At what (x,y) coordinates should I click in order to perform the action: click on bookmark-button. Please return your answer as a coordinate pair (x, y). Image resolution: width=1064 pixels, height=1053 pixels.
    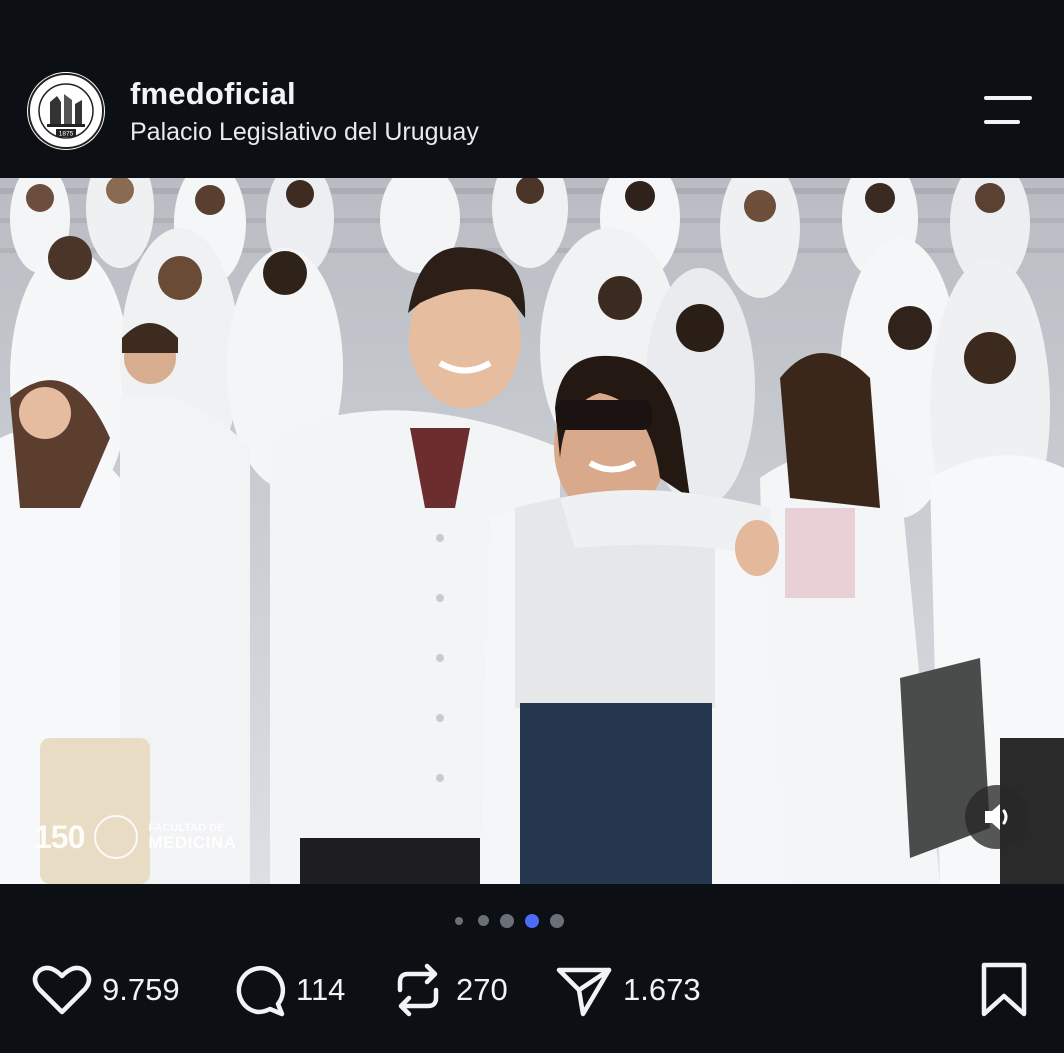
    Looking at the image, I should click on (1004, 990).